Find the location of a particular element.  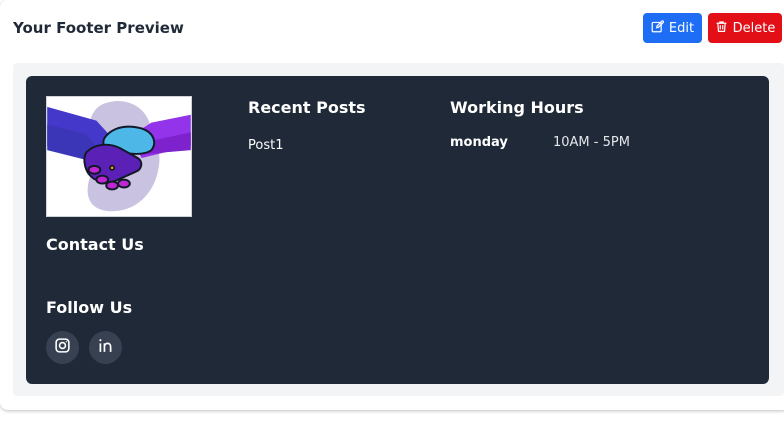

instagram-link is located at coordinates (62, 347).